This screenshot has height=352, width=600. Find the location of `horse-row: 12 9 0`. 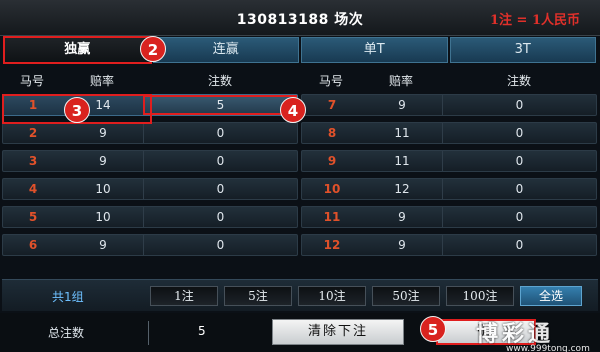

horse-row: 12 9 0 is located at coordinates (449, 245).